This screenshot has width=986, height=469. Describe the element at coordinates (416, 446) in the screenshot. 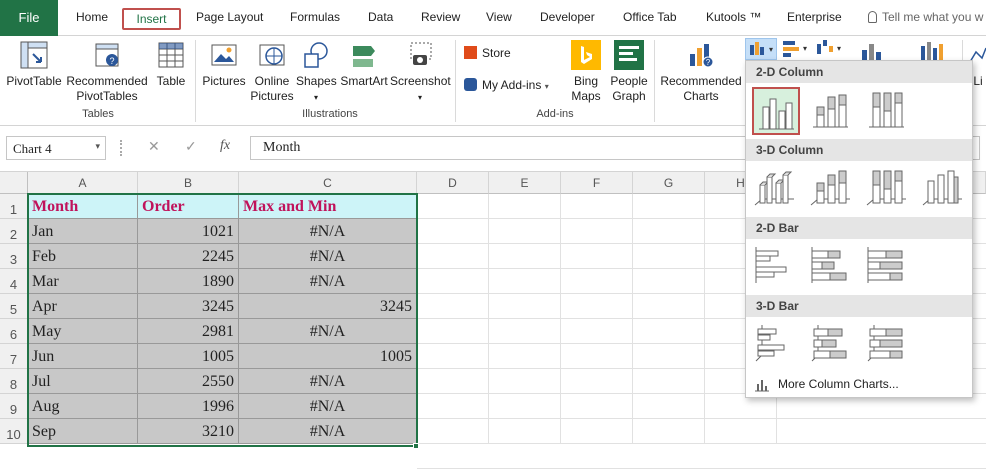

I see `fill-handle` at that location.